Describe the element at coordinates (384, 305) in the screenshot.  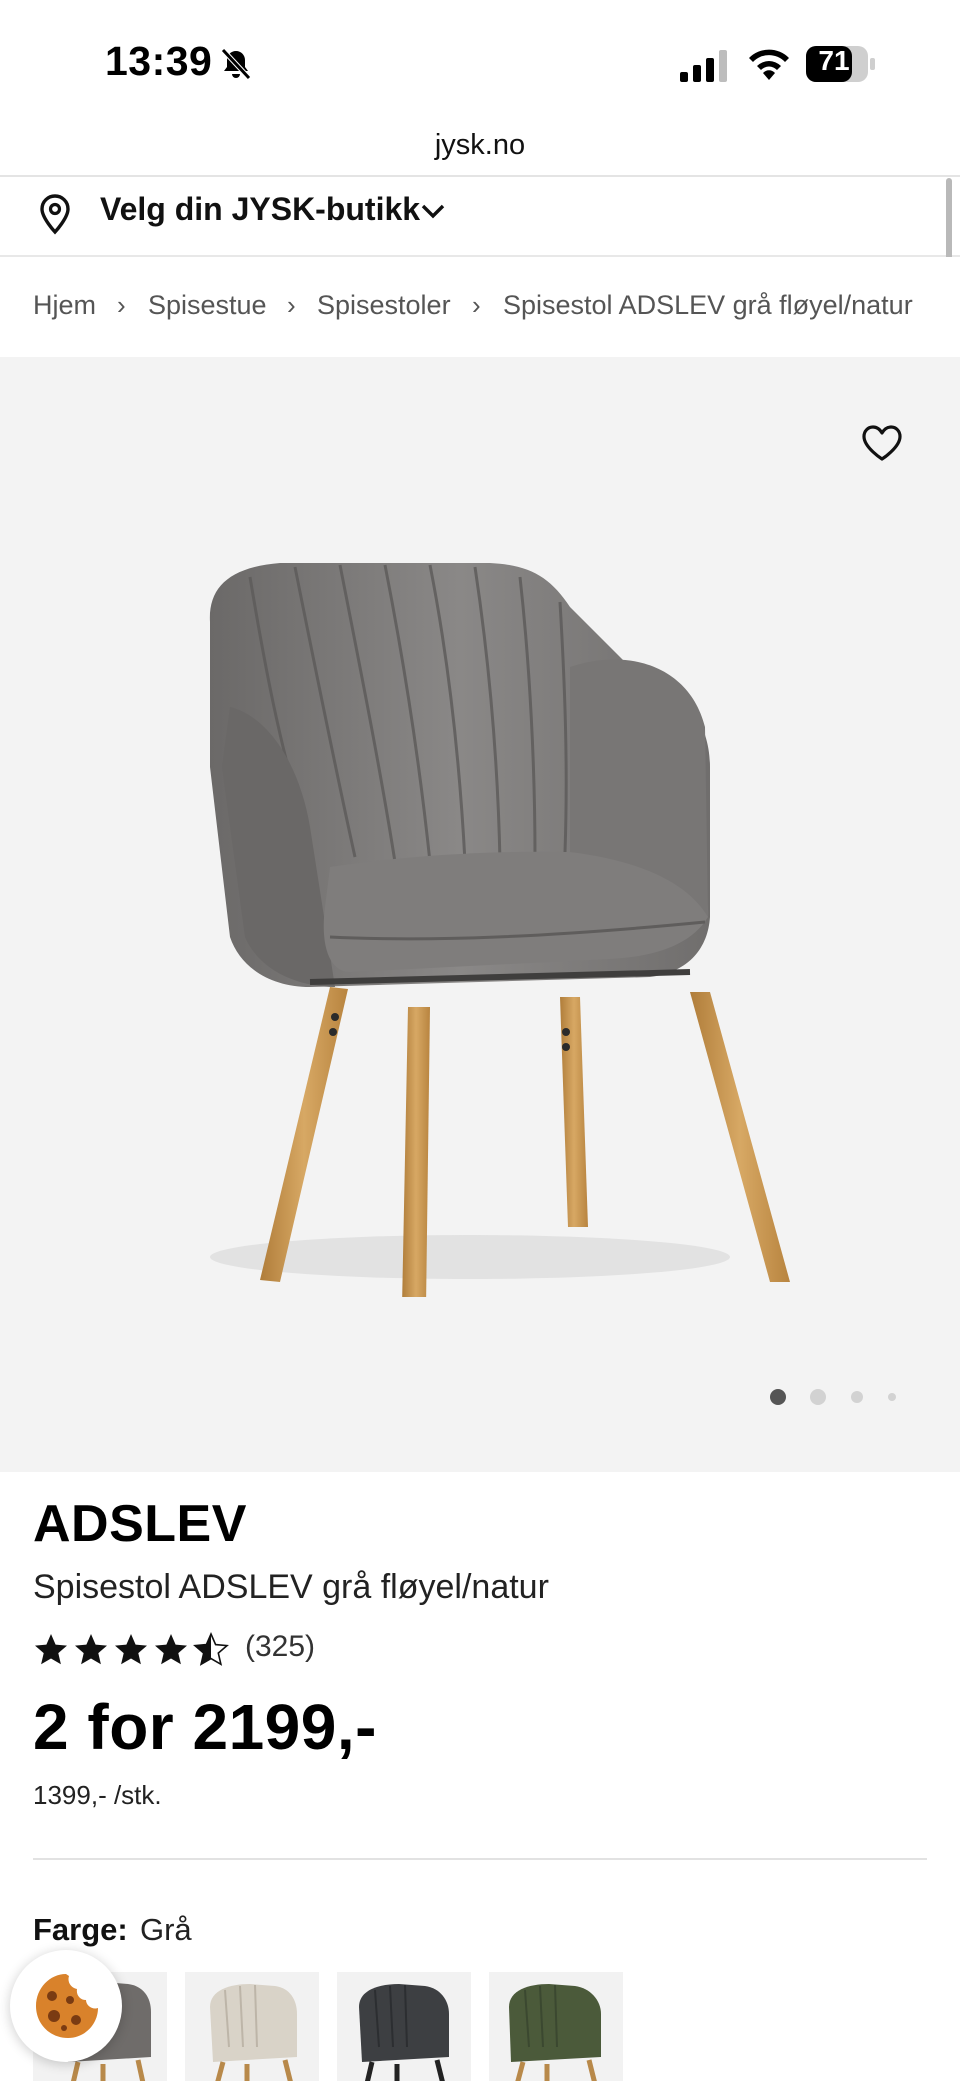
I see `breadcrumb-item-spisestoler: Spisestoler` at that location.